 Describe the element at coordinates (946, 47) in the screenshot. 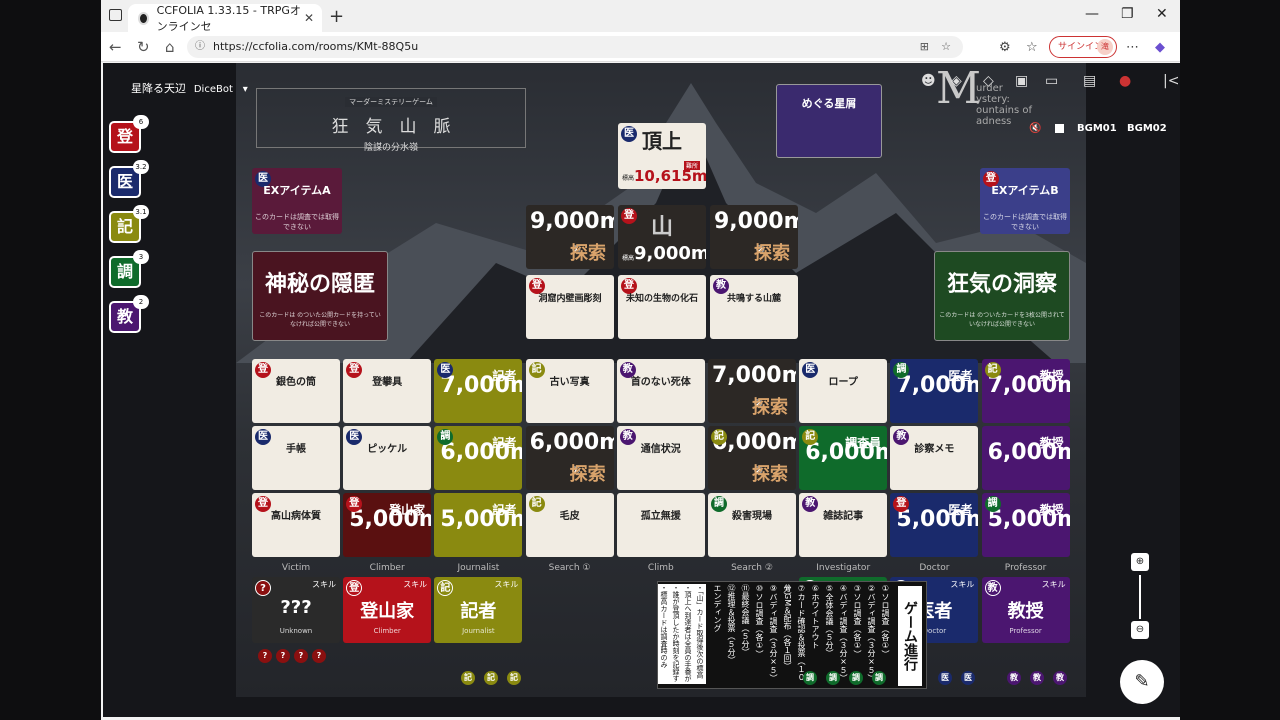

I see `favorite-star-icon: ☆` at that location.